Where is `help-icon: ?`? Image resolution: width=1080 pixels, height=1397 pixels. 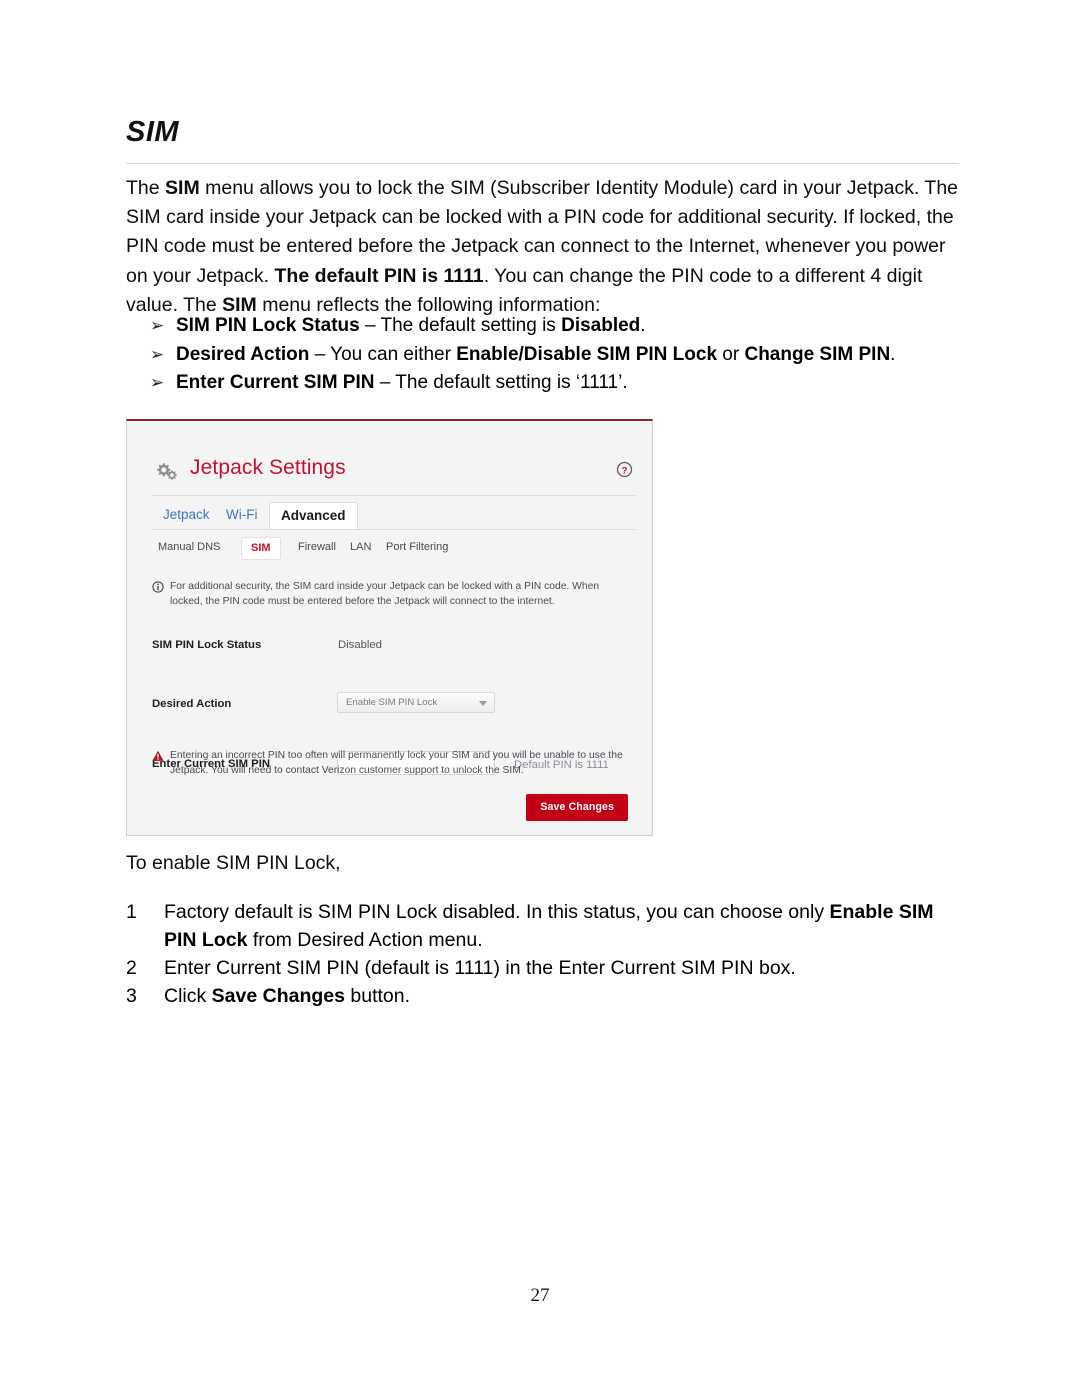 help-icon: ? is located at coordinates (624, 469).